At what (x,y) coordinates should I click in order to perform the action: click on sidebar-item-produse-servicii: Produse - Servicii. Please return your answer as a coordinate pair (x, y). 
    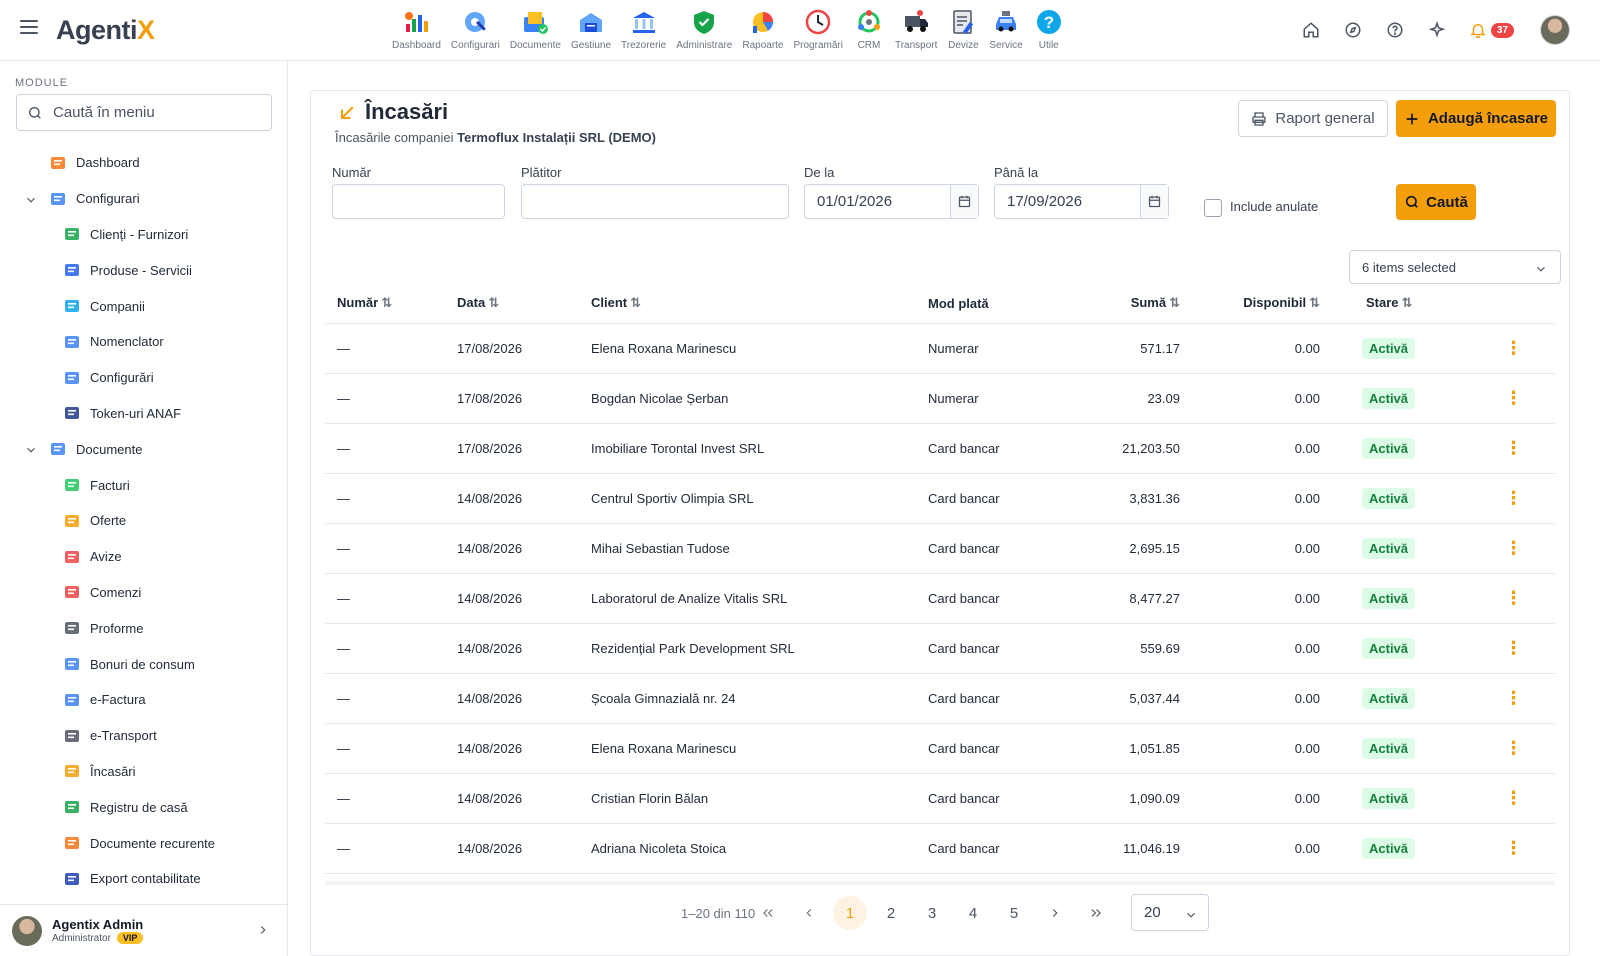
    Looking at the image, I should click on (144, 270).